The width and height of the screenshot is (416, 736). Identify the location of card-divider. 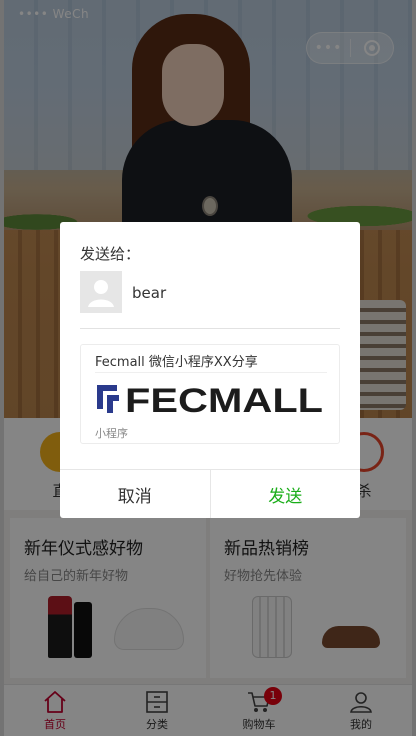
(211, 372).